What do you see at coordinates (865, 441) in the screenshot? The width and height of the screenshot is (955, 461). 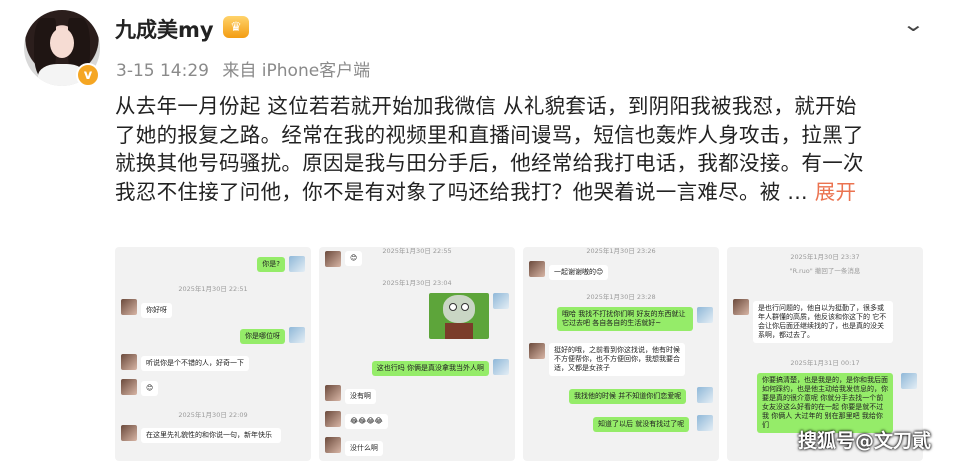 I see `watermark: 搜狐号@文刀貮` at bounding box center [865, 441].